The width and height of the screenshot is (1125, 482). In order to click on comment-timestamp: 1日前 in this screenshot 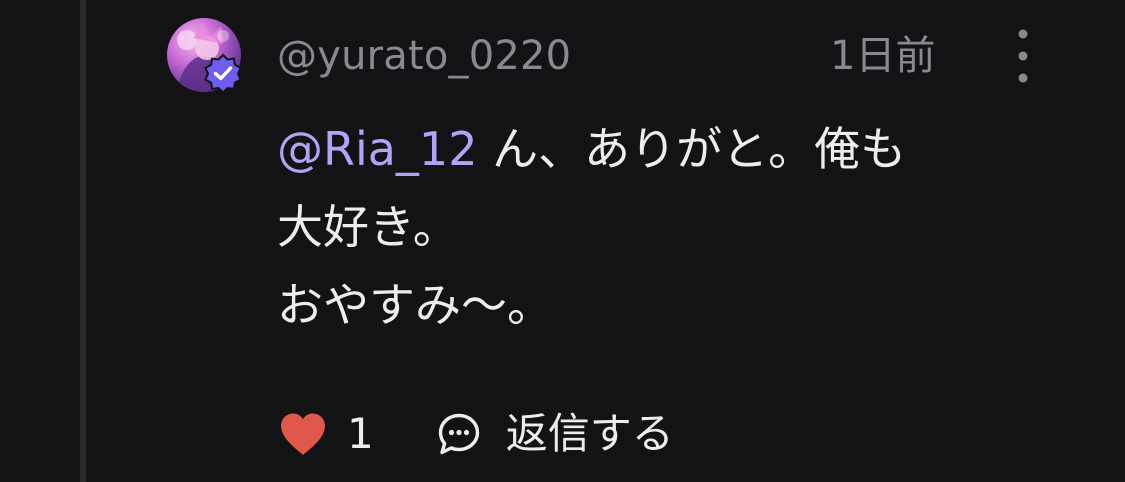, I will do `click(883, 56)`.